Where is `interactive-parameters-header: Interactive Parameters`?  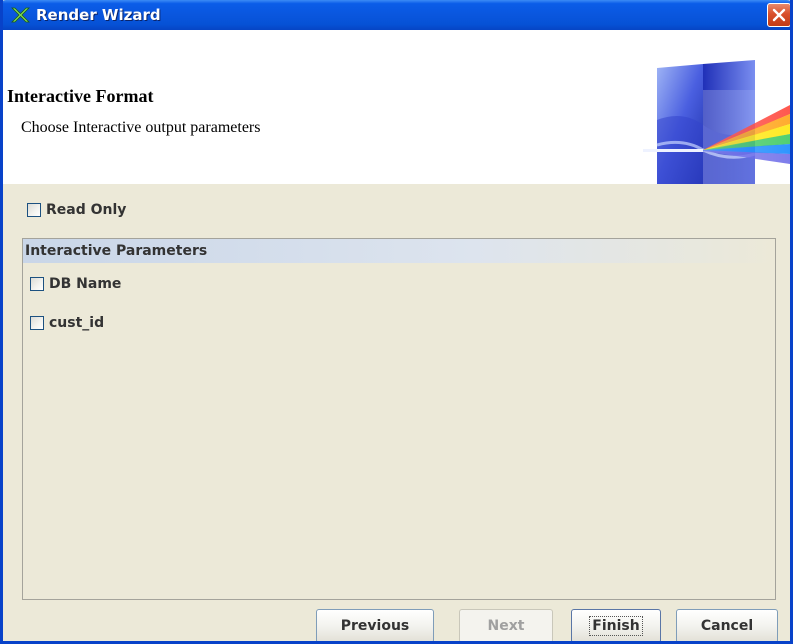
interactive-parameters-header: Interactive Parameters is located at coordinates (399, 251).